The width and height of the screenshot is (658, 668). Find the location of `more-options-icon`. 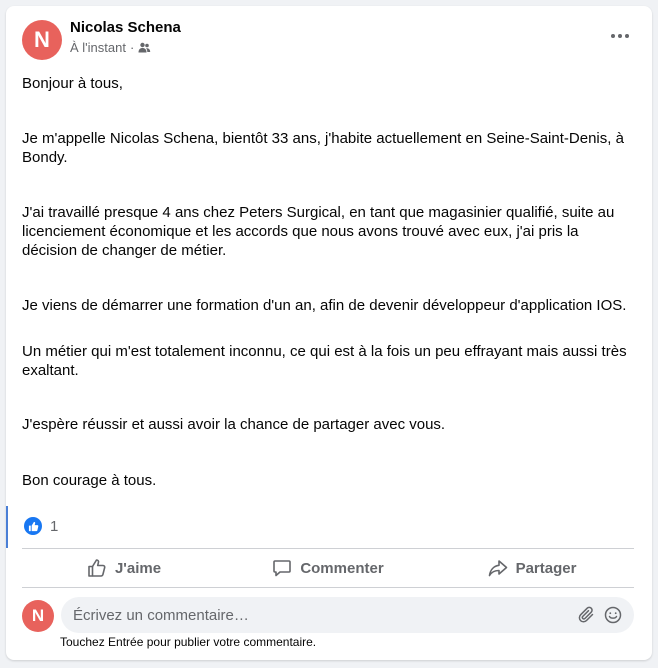

more-options-icon is located at coordinates (620, 36).